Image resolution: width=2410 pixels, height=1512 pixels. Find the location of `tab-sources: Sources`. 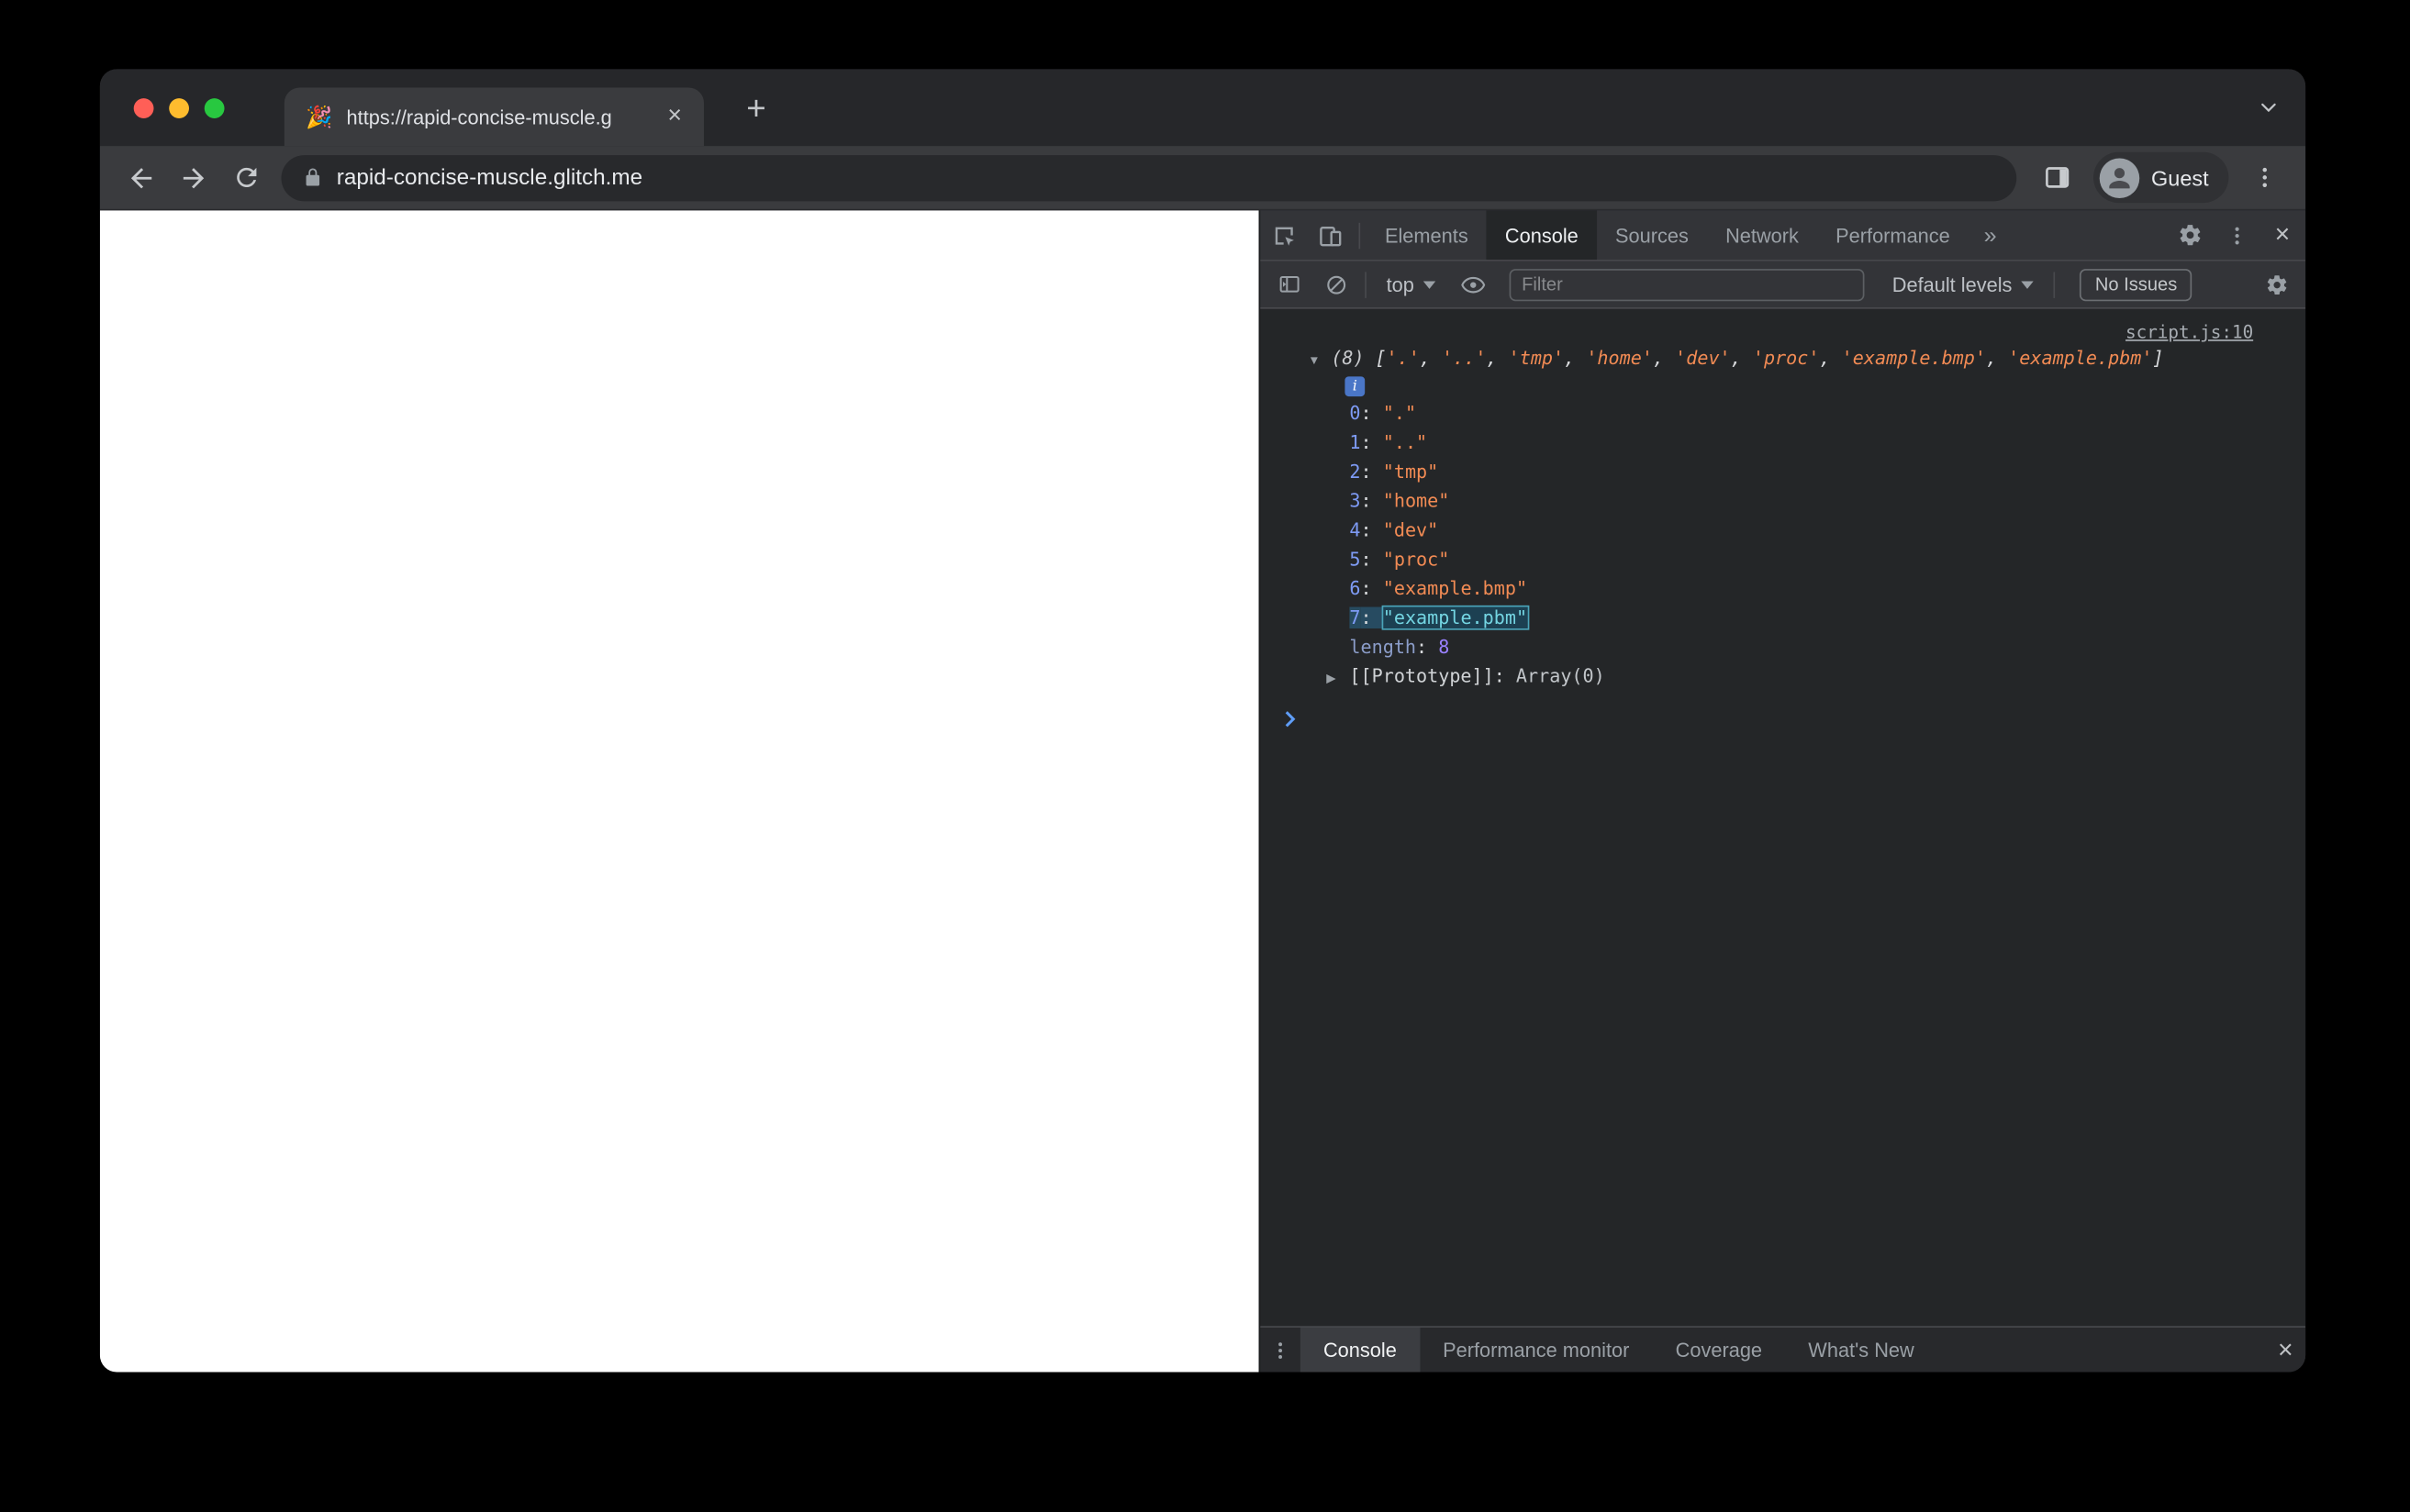

tab-sources: Sources is located at coordinates (1652, 235).